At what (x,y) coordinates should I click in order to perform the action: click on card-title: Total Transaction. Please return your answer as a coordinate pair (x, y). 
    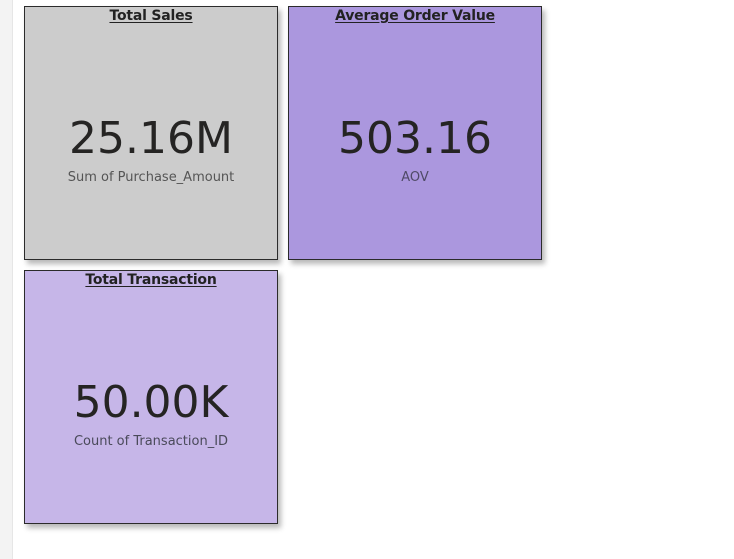
    Looking at the image, I should click on (151, 280).